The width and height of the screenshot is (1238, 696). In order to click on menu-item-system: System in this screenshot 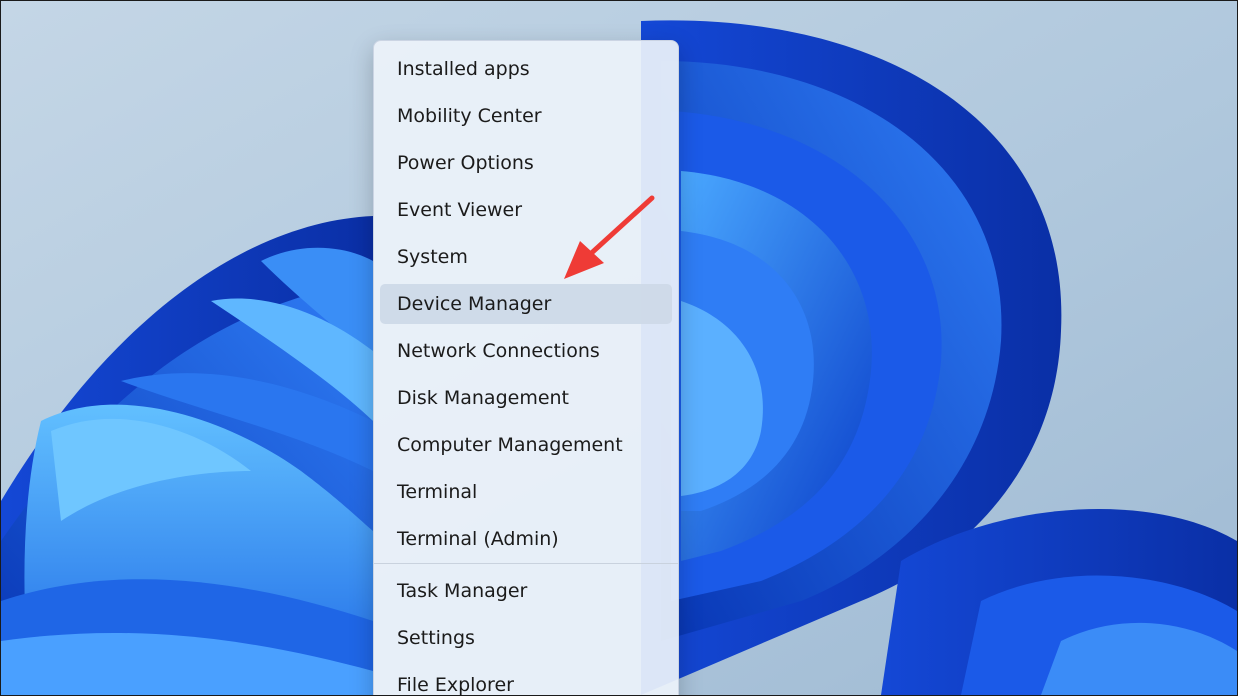, I will do `click(526, 257)`.